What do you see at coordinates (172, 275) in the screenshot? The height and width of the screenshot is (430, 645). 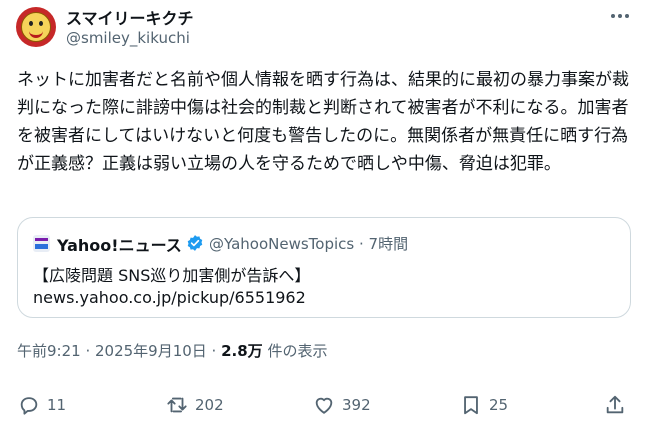 I see `quote-headline: 【広陵問題 SNS巡り加害側が告訴へ】` at bounding box center [172, 275].